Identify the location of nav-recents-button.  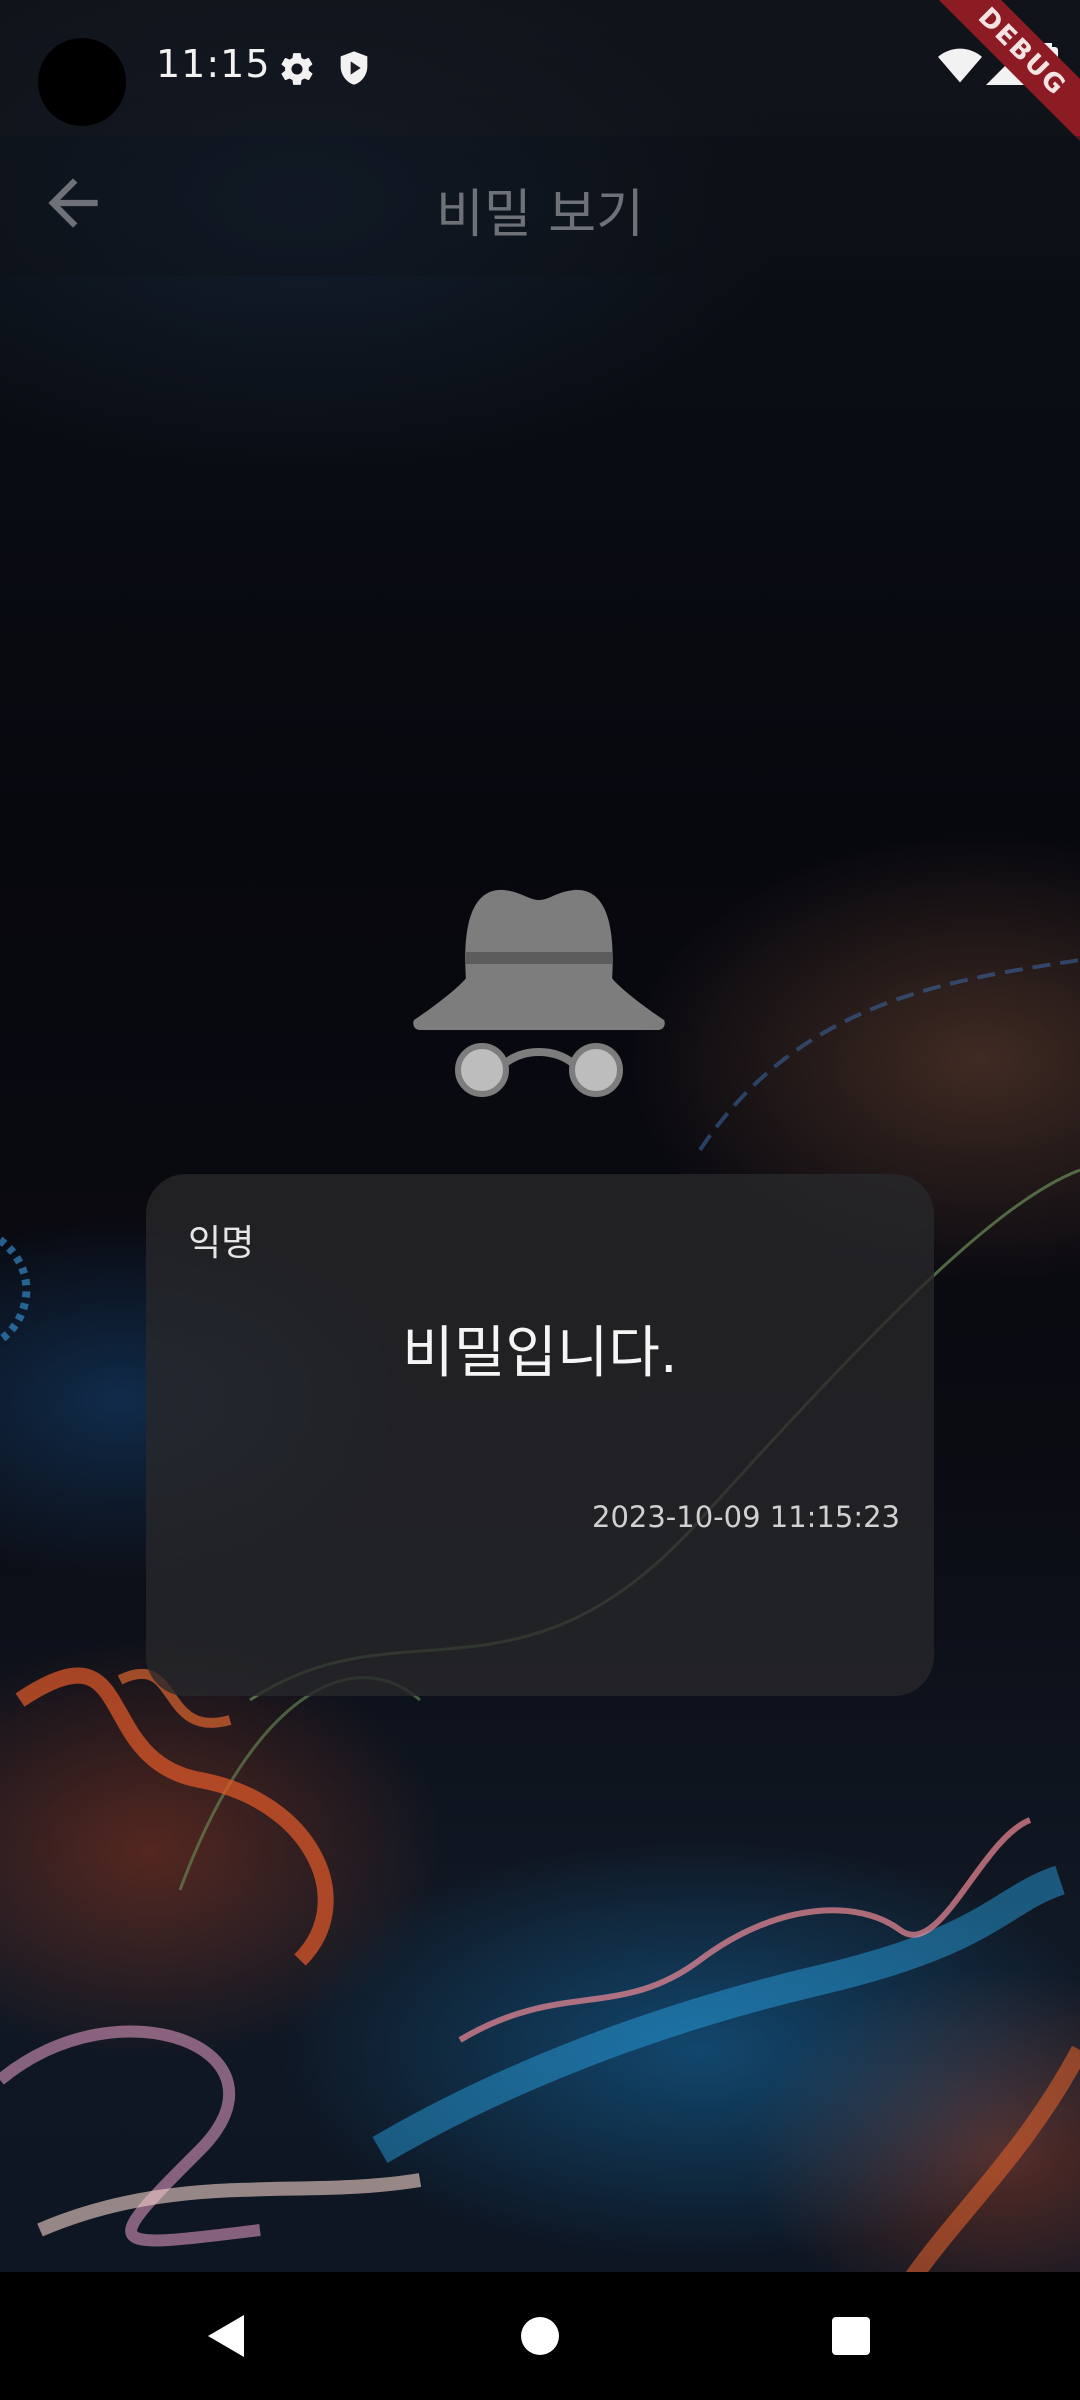
(852, 2336).